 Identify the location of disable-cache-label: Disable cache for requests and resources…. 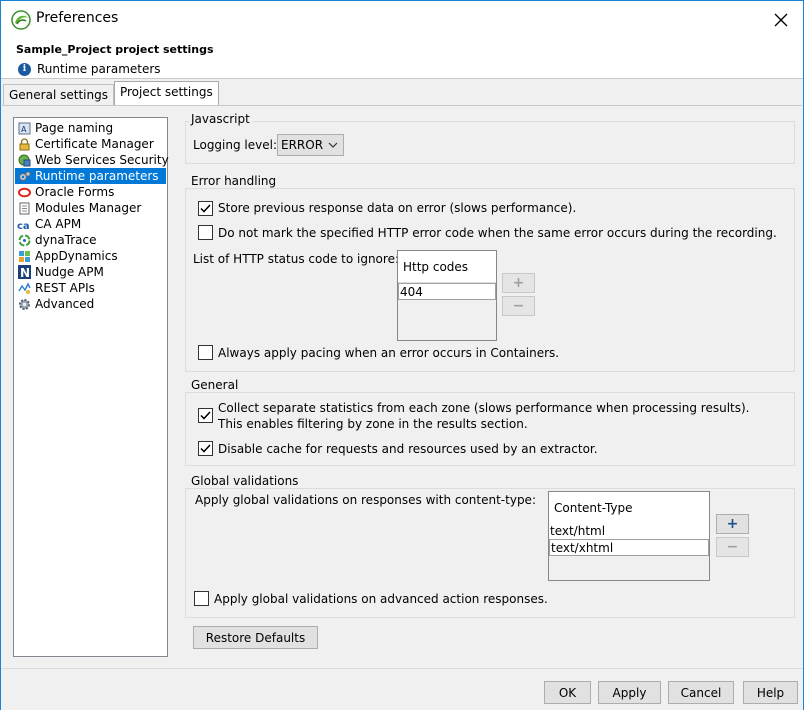
(408, 449).